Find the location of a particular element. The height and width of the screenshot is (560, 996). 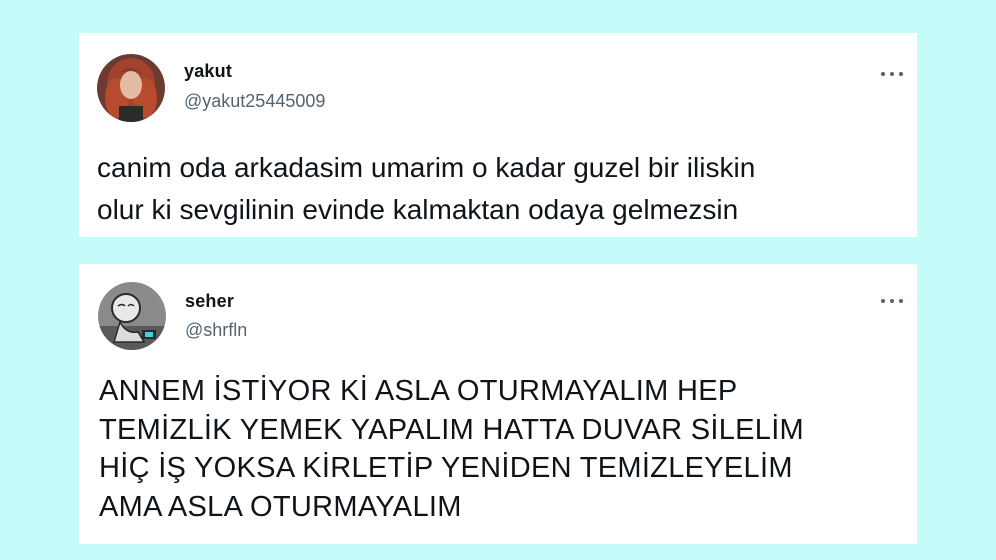

display-name: seher is located at coordinates (209, 301).